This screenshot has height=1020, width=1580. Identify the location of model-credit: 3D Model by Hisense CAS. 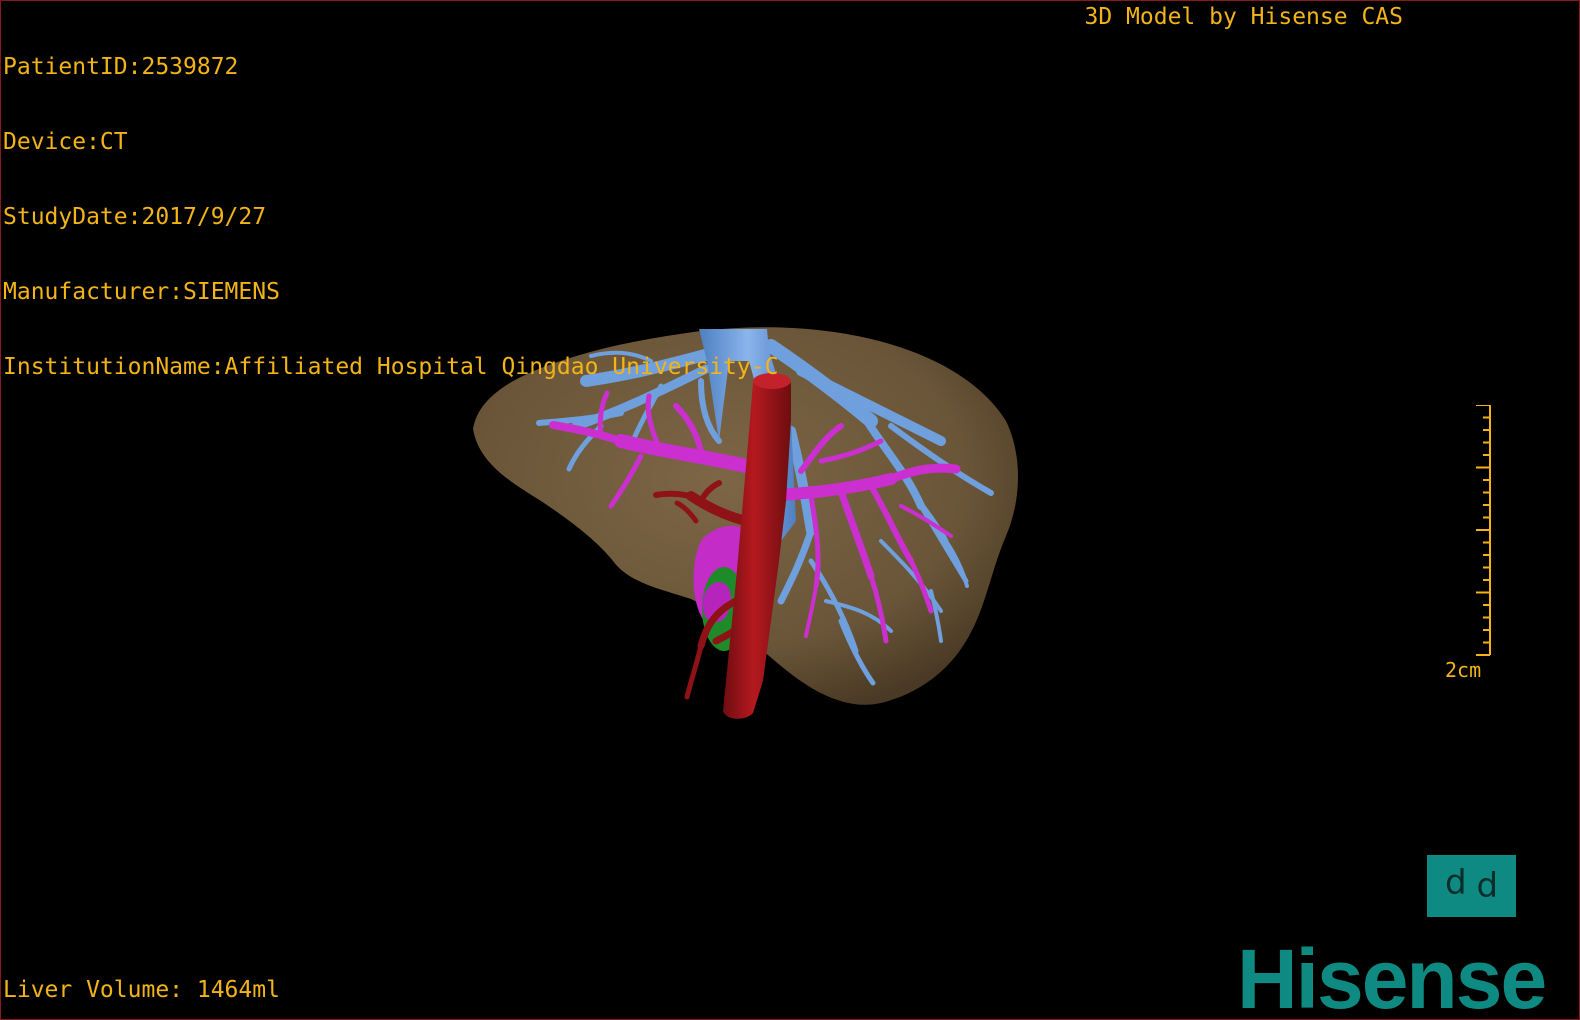
(1244, 17).